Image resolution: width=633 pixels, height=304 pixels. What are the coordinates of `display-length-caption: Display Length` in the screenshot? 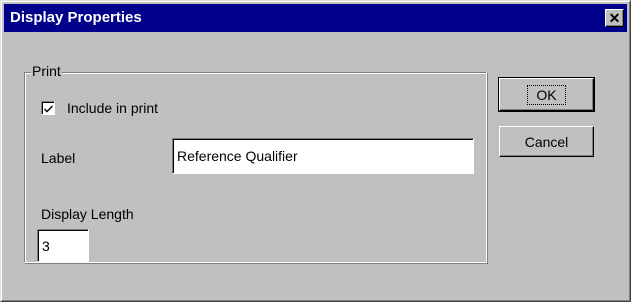 It's located at (87, 214).